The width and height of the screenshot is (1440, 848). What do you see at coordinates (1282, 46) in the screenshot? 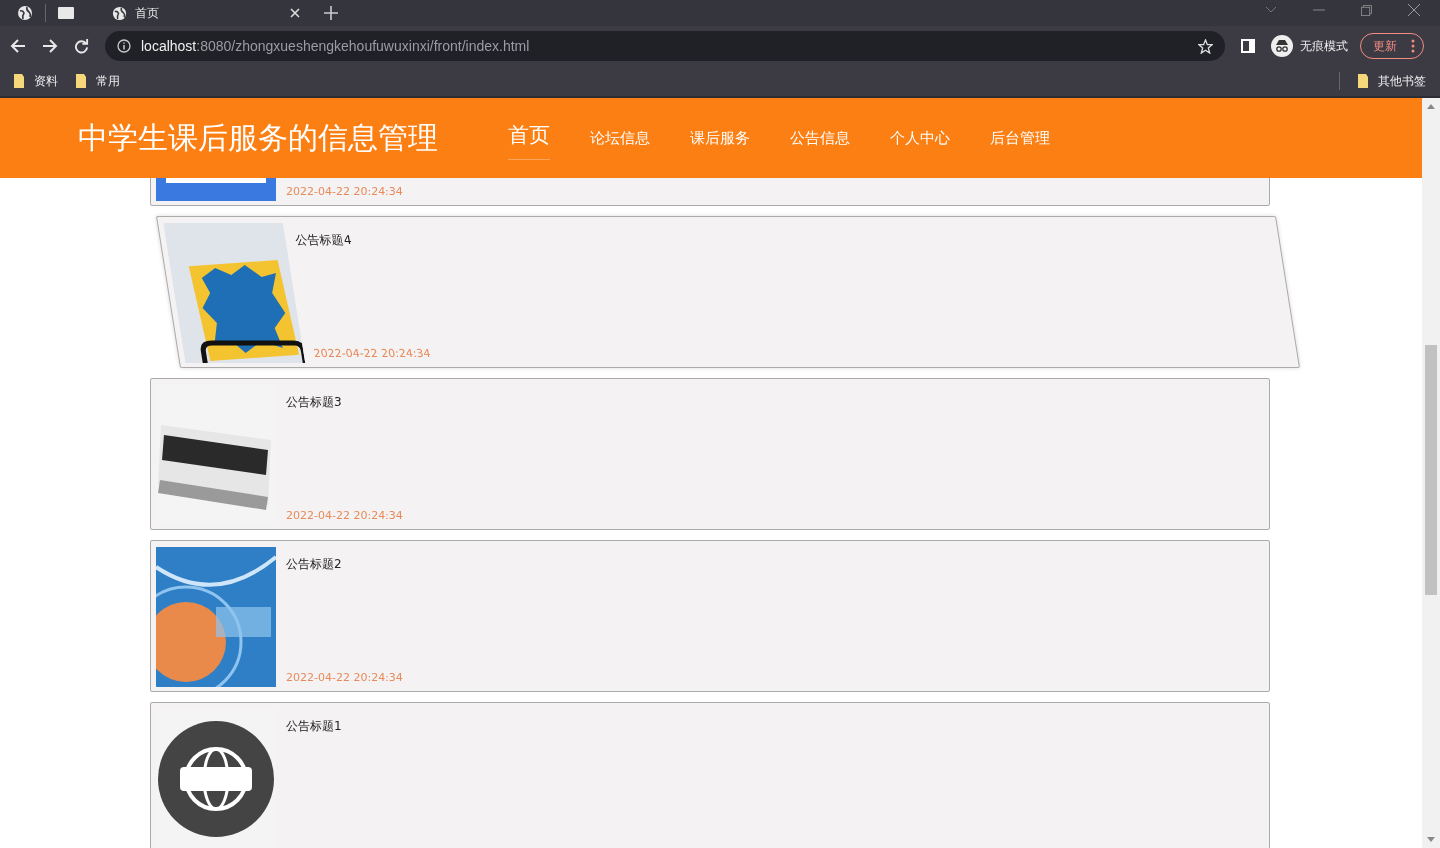
I see `incognito-icon` at bounding box center [1282, 46].